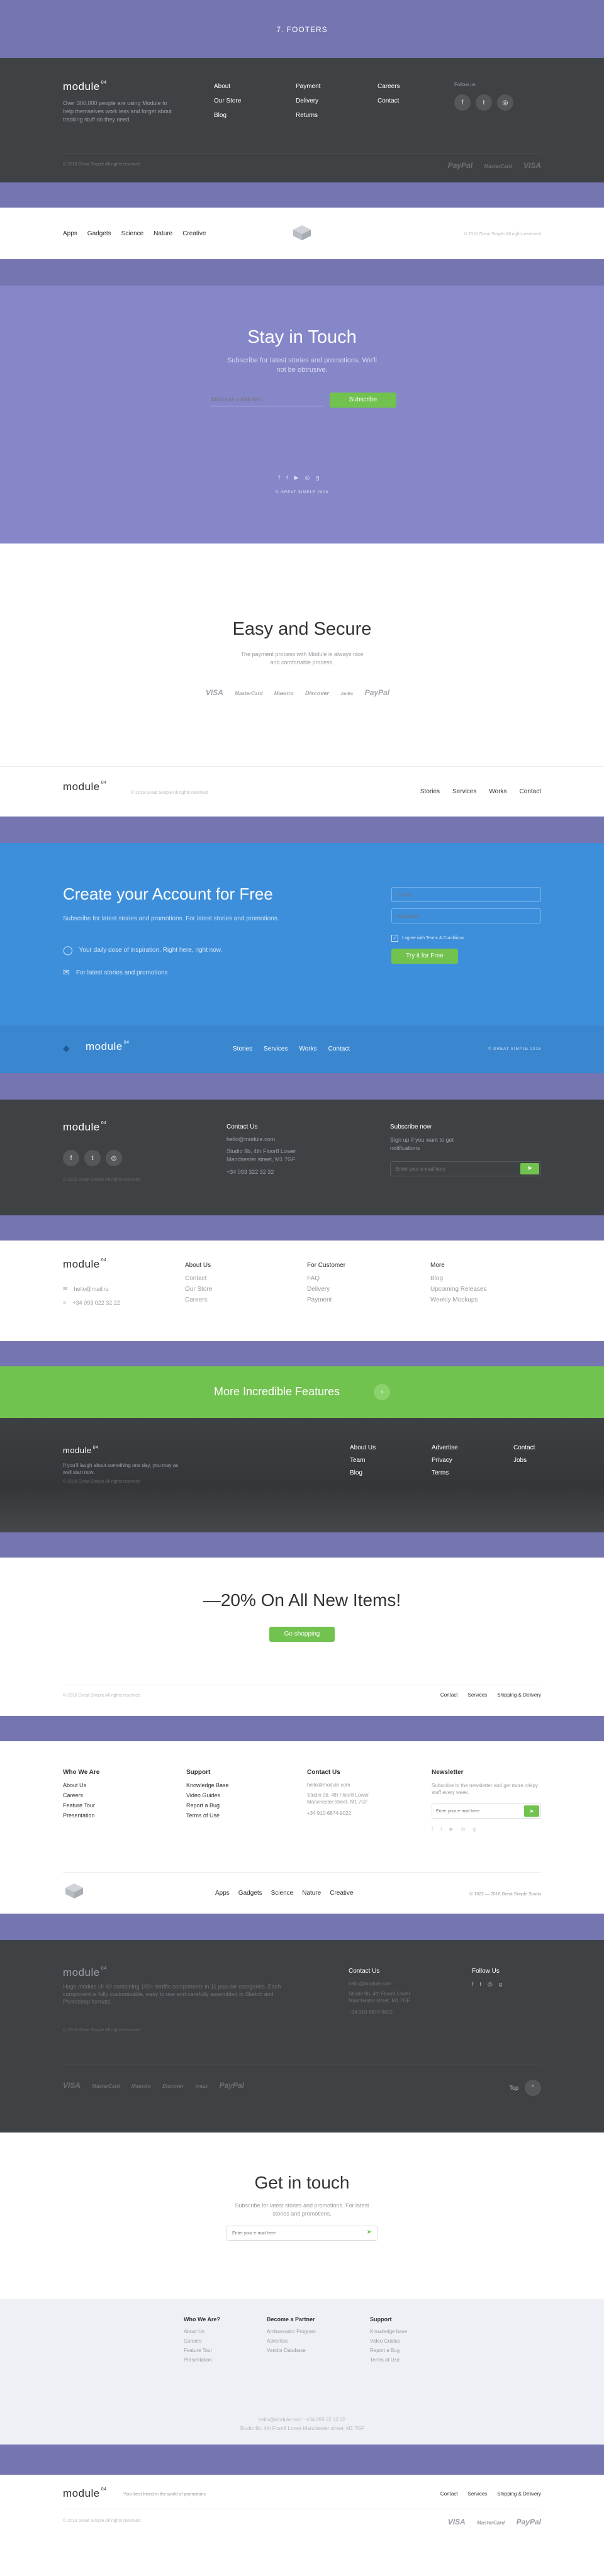 This screenshot has width=604, height=2576. What do you see at coordinates (302, 1634) in the screenshot?
I see `go-shopping-button: Go shopping` at bounding box center [302, 1634].